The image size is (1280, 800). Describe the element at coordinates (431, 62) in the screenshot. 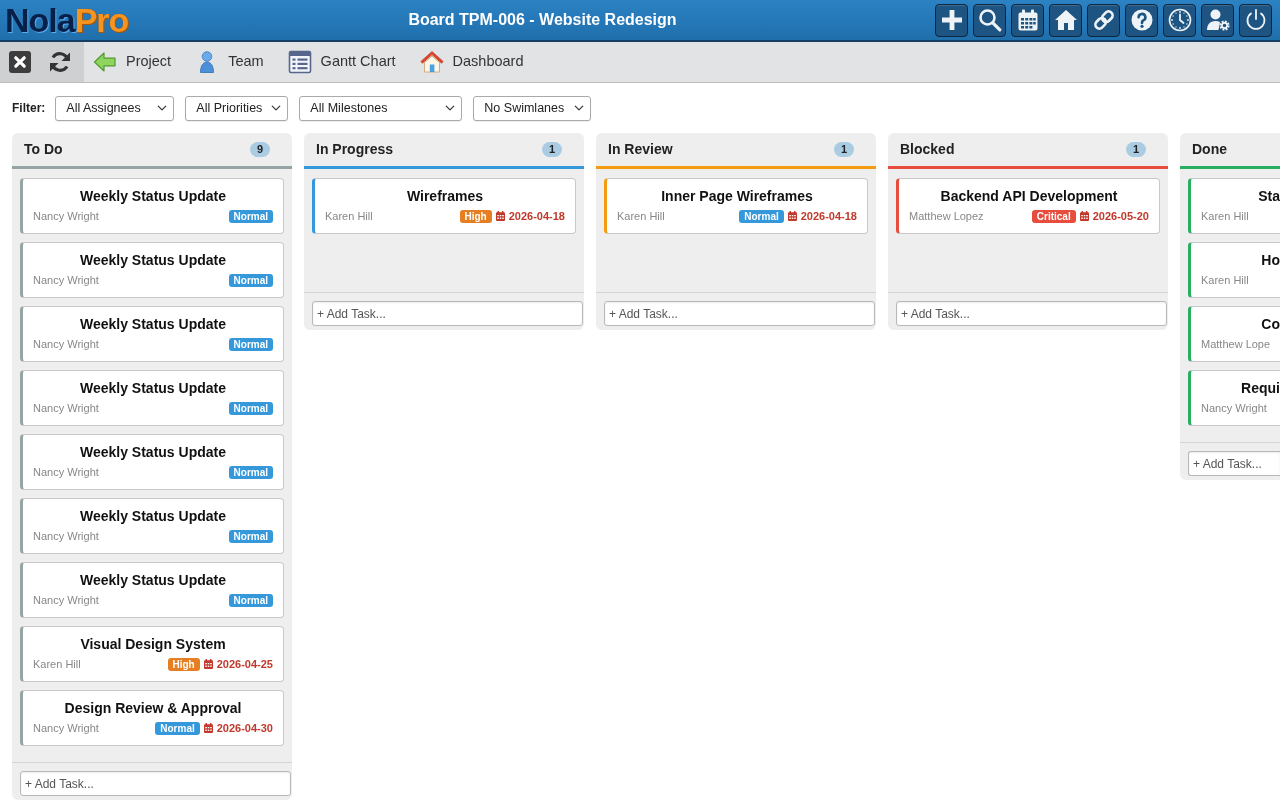

I see `house-icon` at that location.